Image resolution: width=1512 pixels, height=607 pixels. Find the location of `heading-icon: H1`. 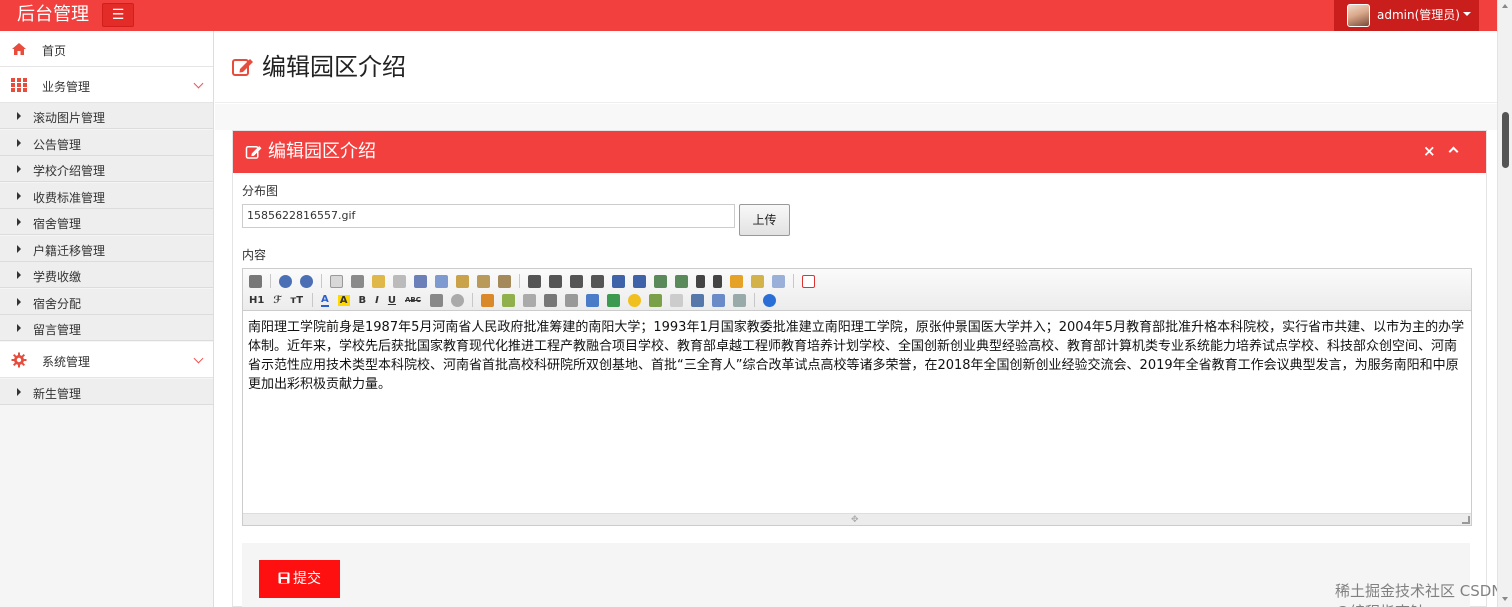

heading-icon: H1 is located at coordinates (256, 300).